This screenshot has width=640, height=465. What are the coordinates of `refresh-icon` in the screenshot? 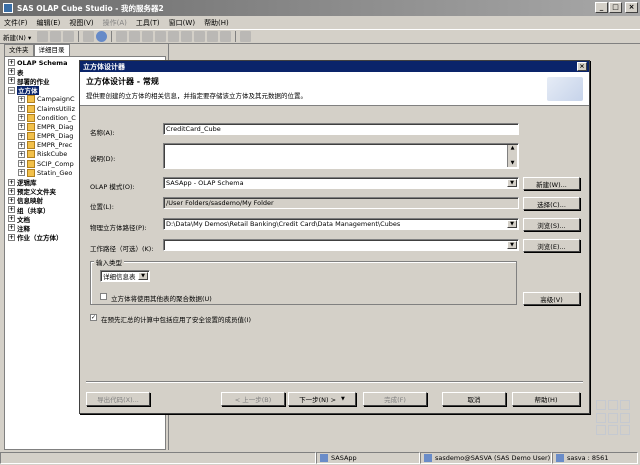 It's located at (102, 36).